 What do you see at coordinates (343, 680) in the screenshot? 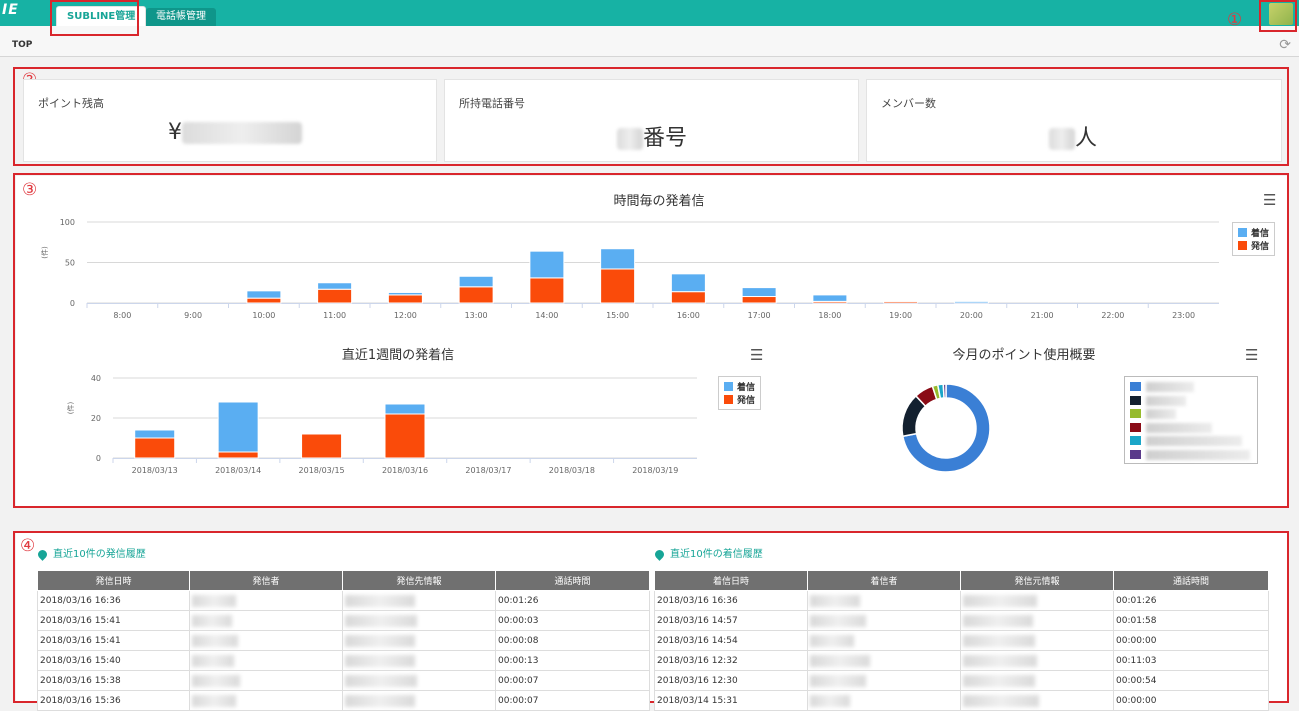
I see `table-row: 2018/03/16 15:38 00:00:07` at bounding box center [343, 680].